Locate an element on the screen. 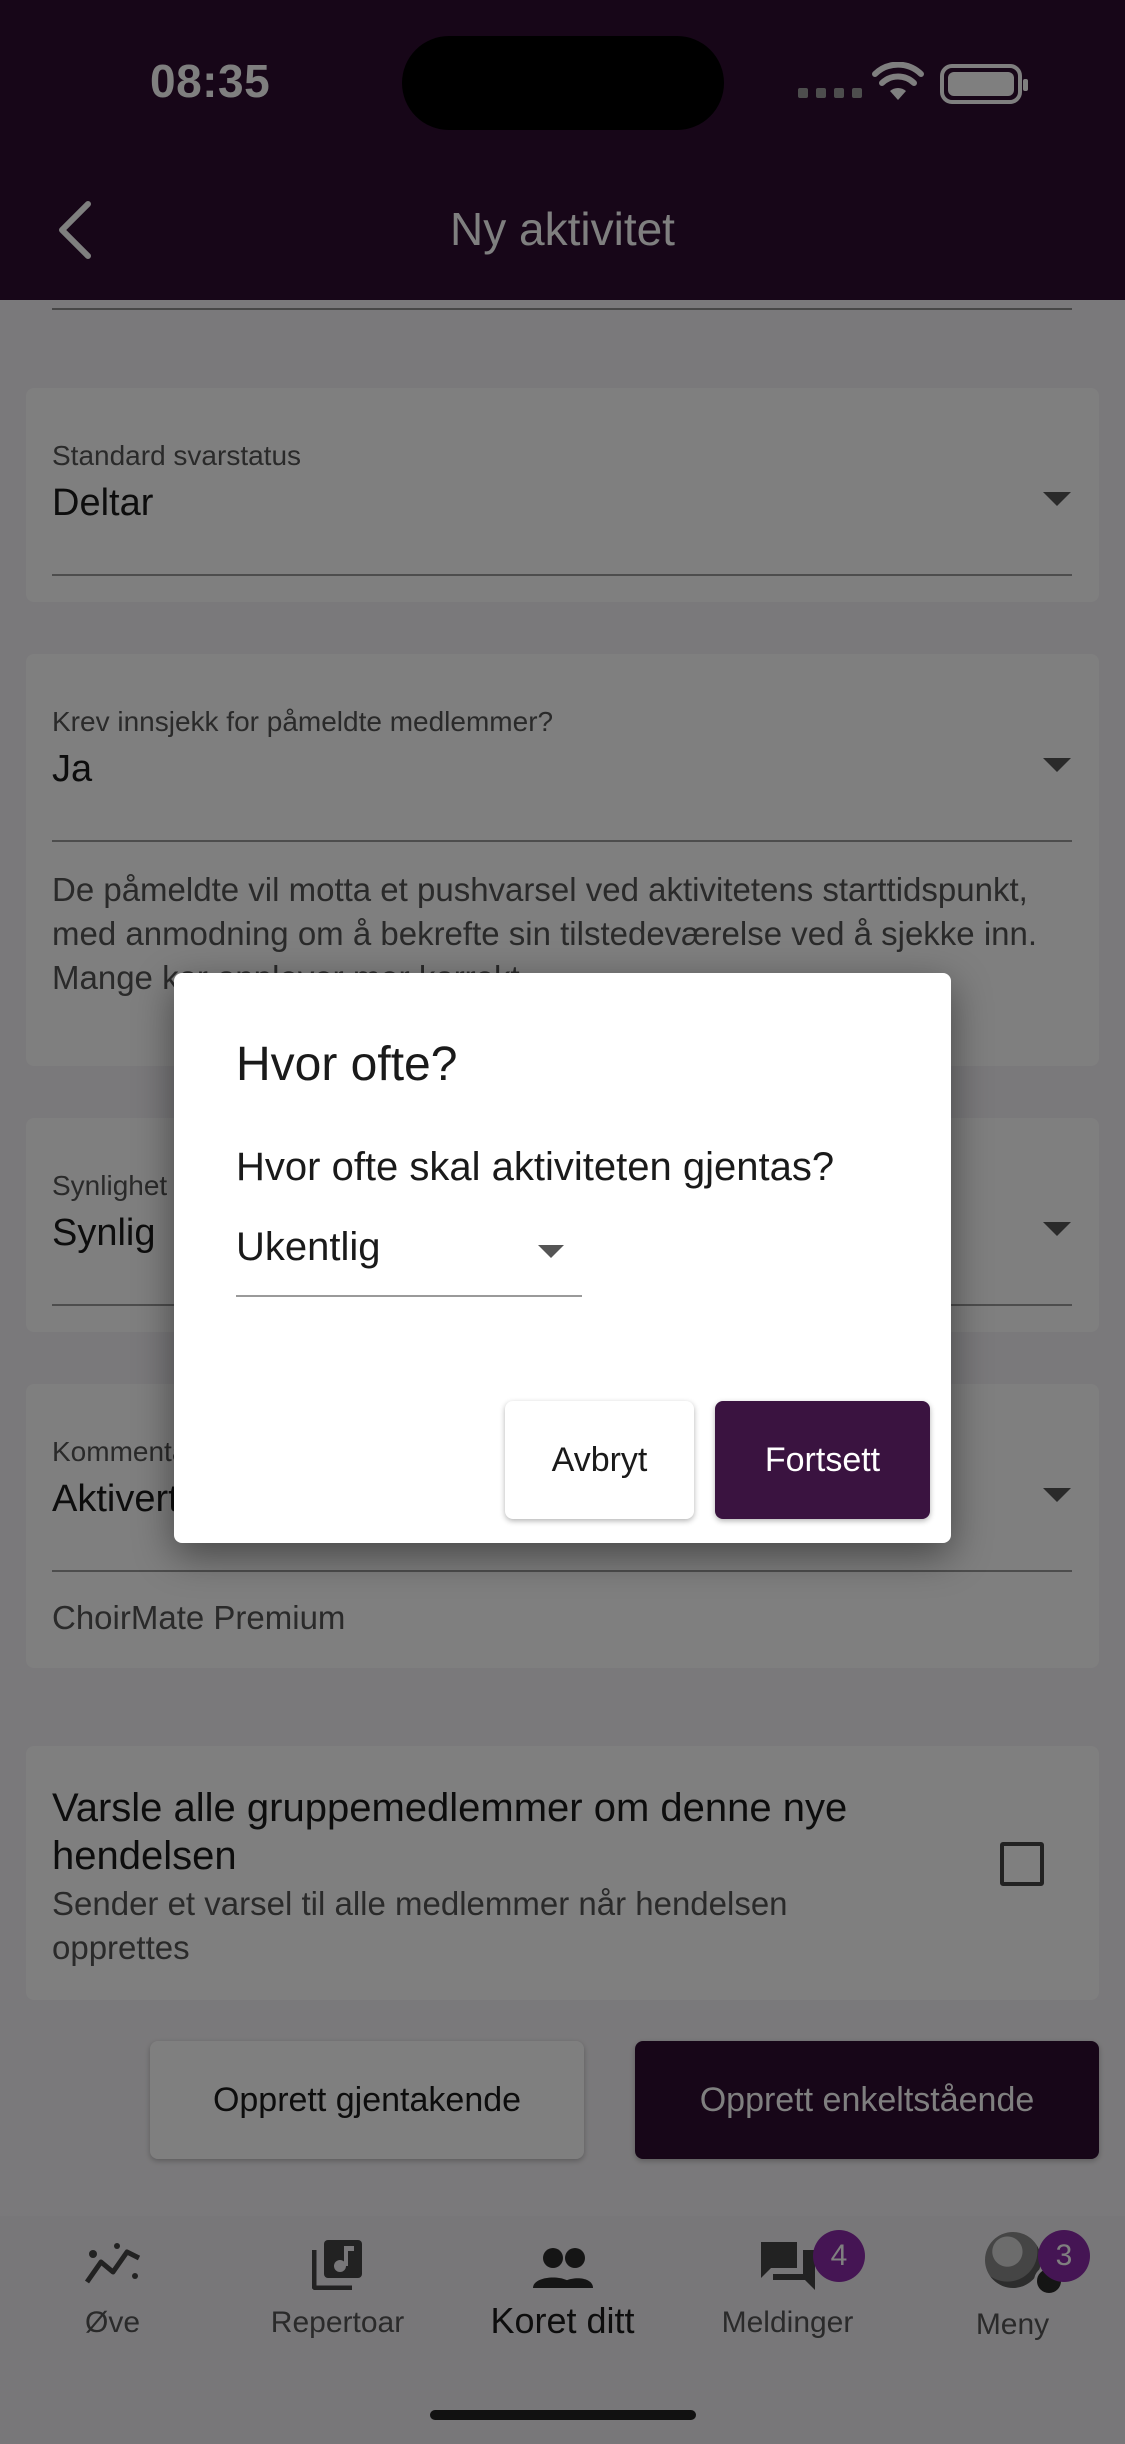 This screenshot has height=2444, width=1125. frequency-value: Ukentlig is located at coordinates (308, 1247).